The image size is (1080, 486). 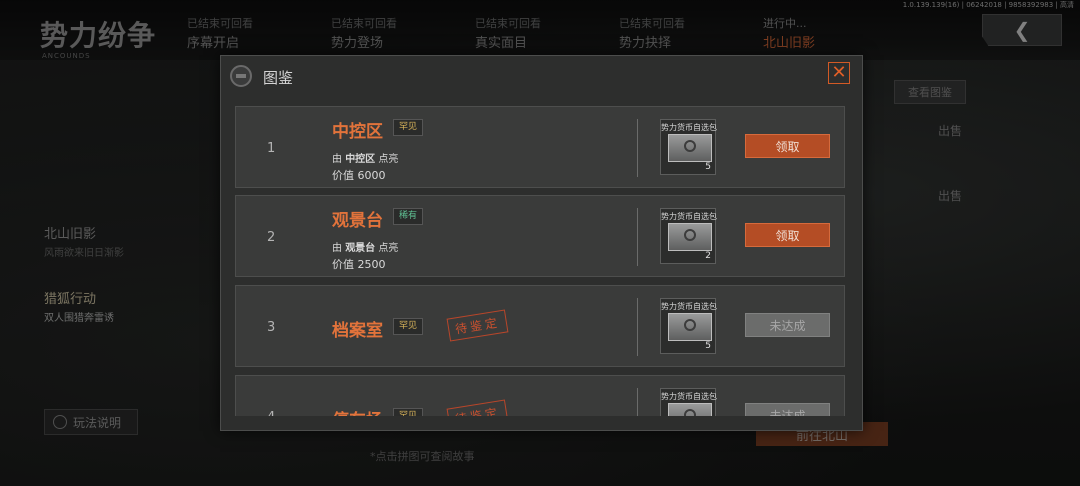 What do you see at coordinates (271, 413) in the screenshot?
I see `row-index: 4` at bounding box center [271, 413].